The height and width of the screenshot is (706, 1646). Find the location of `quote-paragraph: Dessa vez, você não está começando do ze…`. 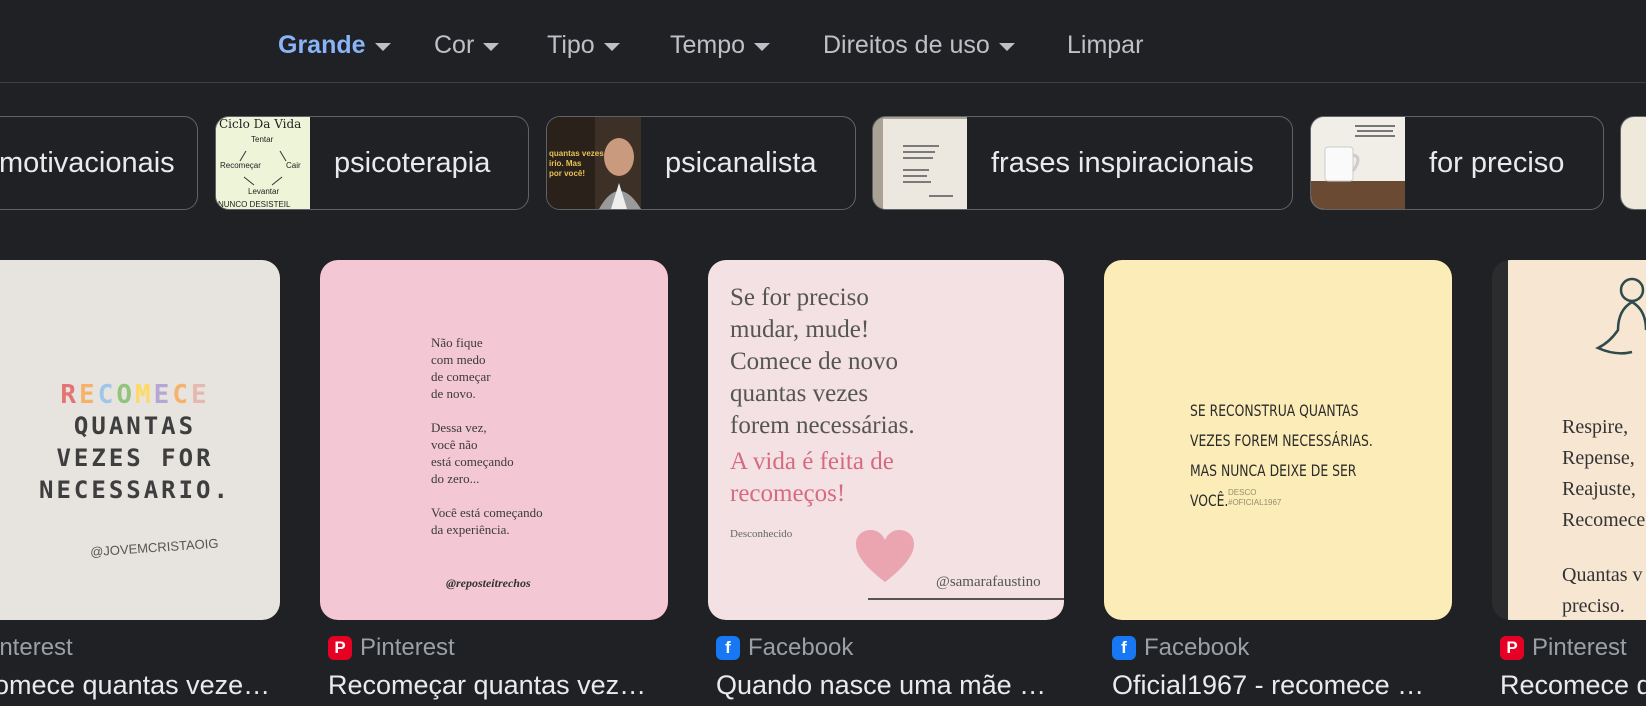

quote-paragraph: Dessa vez, você não está começando do ze… is located at coordinates (472, 453).